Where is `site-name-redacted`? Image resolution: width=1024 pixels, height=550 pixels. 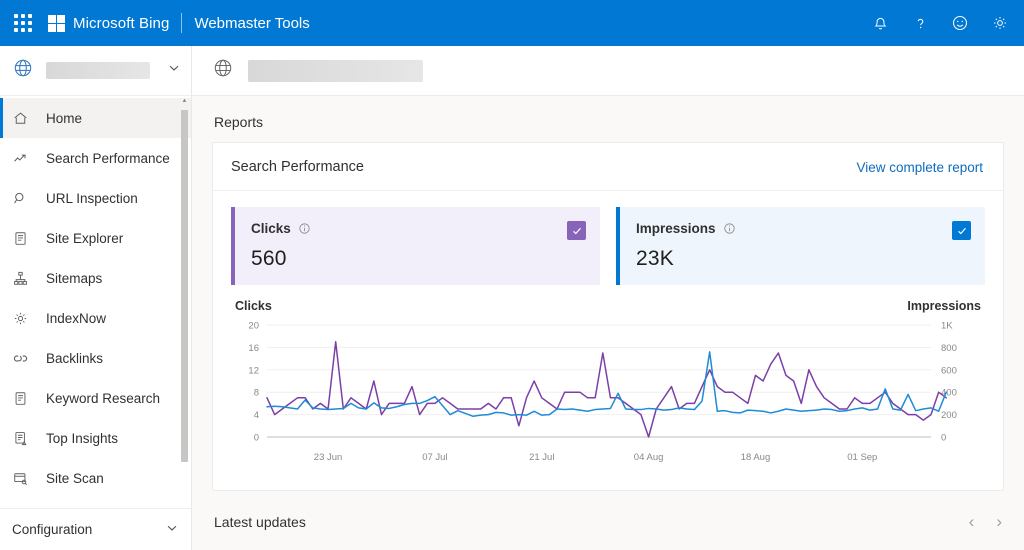 site-name-redacted is located at coordinates (98, 70).